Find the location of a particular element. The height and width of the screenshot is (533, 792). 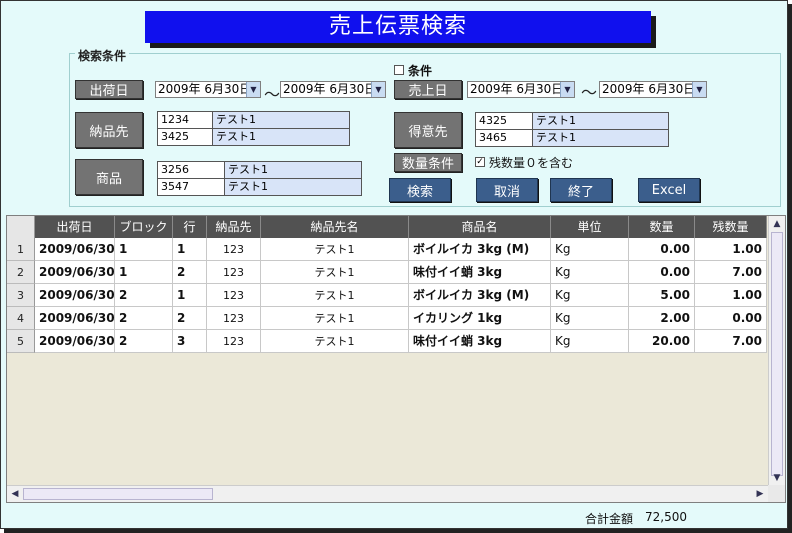

column-header-product-name: 商品名 is located at coordinates (480, 227).